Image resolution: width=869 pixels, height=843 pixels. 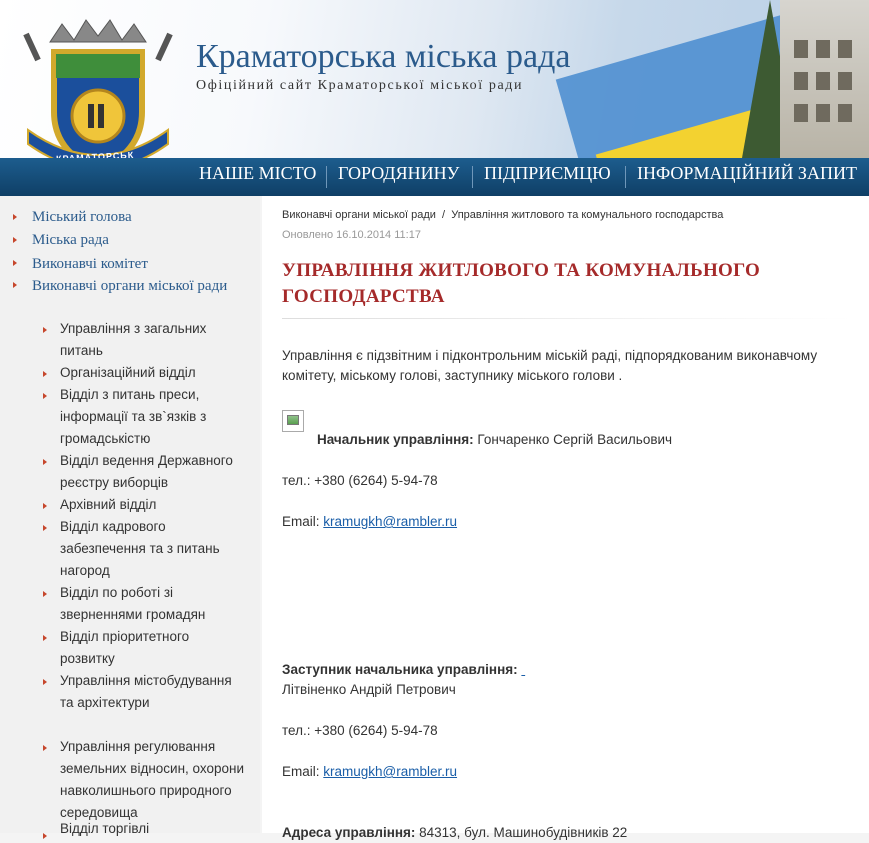 I want to click on sidebar-subitem: Архівний відділ, so click(x=152, y=505).